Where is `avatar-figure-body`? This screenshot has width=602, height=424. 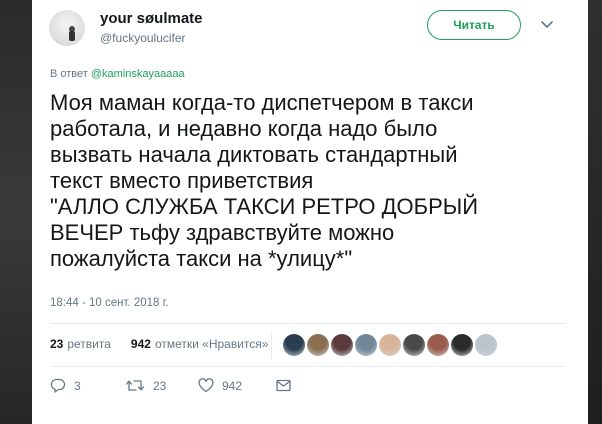
avatar-figure-body is located at coordinates (72, 36).